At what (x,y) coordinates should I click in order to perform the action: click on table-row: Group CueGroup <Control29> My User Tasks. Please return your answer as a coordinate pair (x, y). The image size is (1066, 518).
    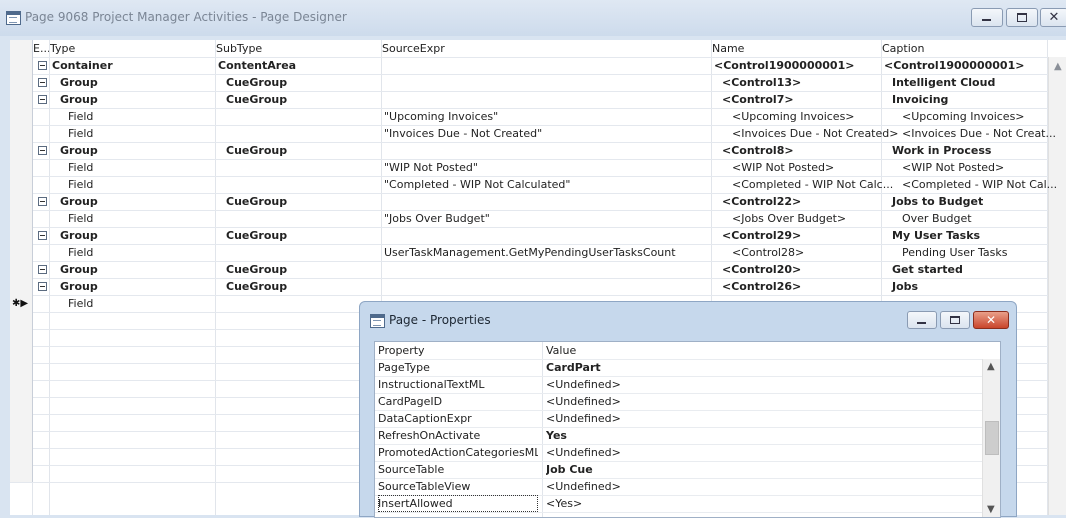
    Looking at the image, I should click on (529, 236).